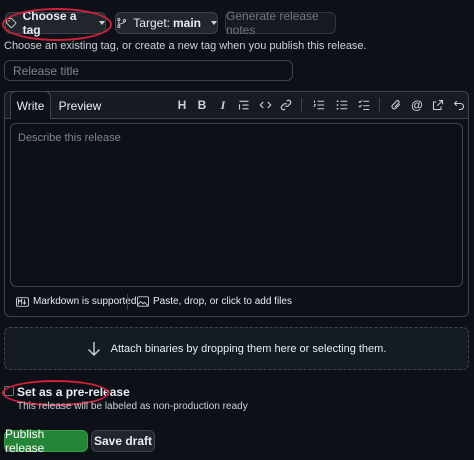 The height and width of the screenshot is (460, 474). I want to click on target-branch-button: Target: main, so click(166, 23).